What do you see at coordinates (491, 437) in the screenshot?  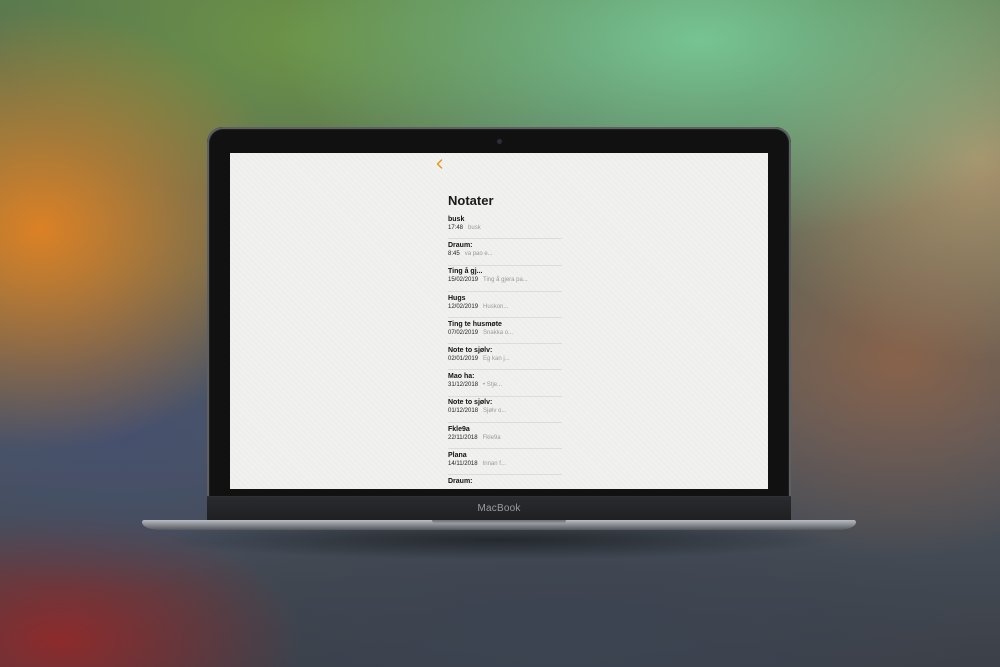 I see `note-preview: Fkle9a` at bounding box center [491, 437].